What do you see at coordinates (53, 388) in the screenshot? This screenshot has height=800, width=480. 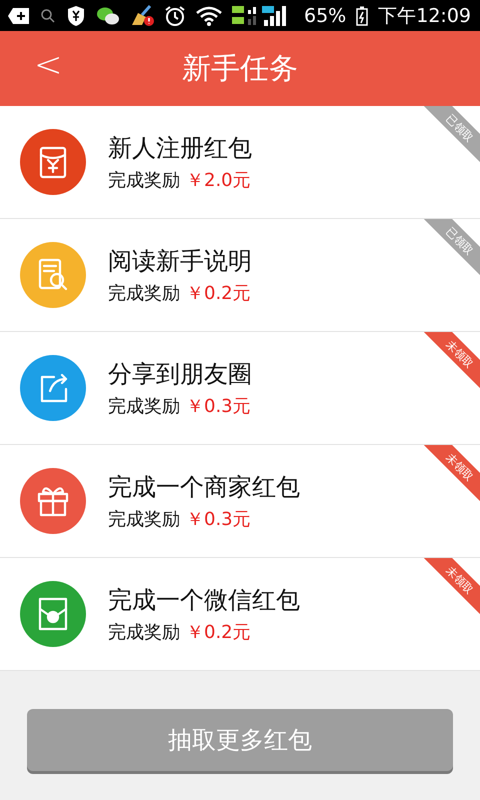 I see `share-icon` at bounding box center [53, 388].